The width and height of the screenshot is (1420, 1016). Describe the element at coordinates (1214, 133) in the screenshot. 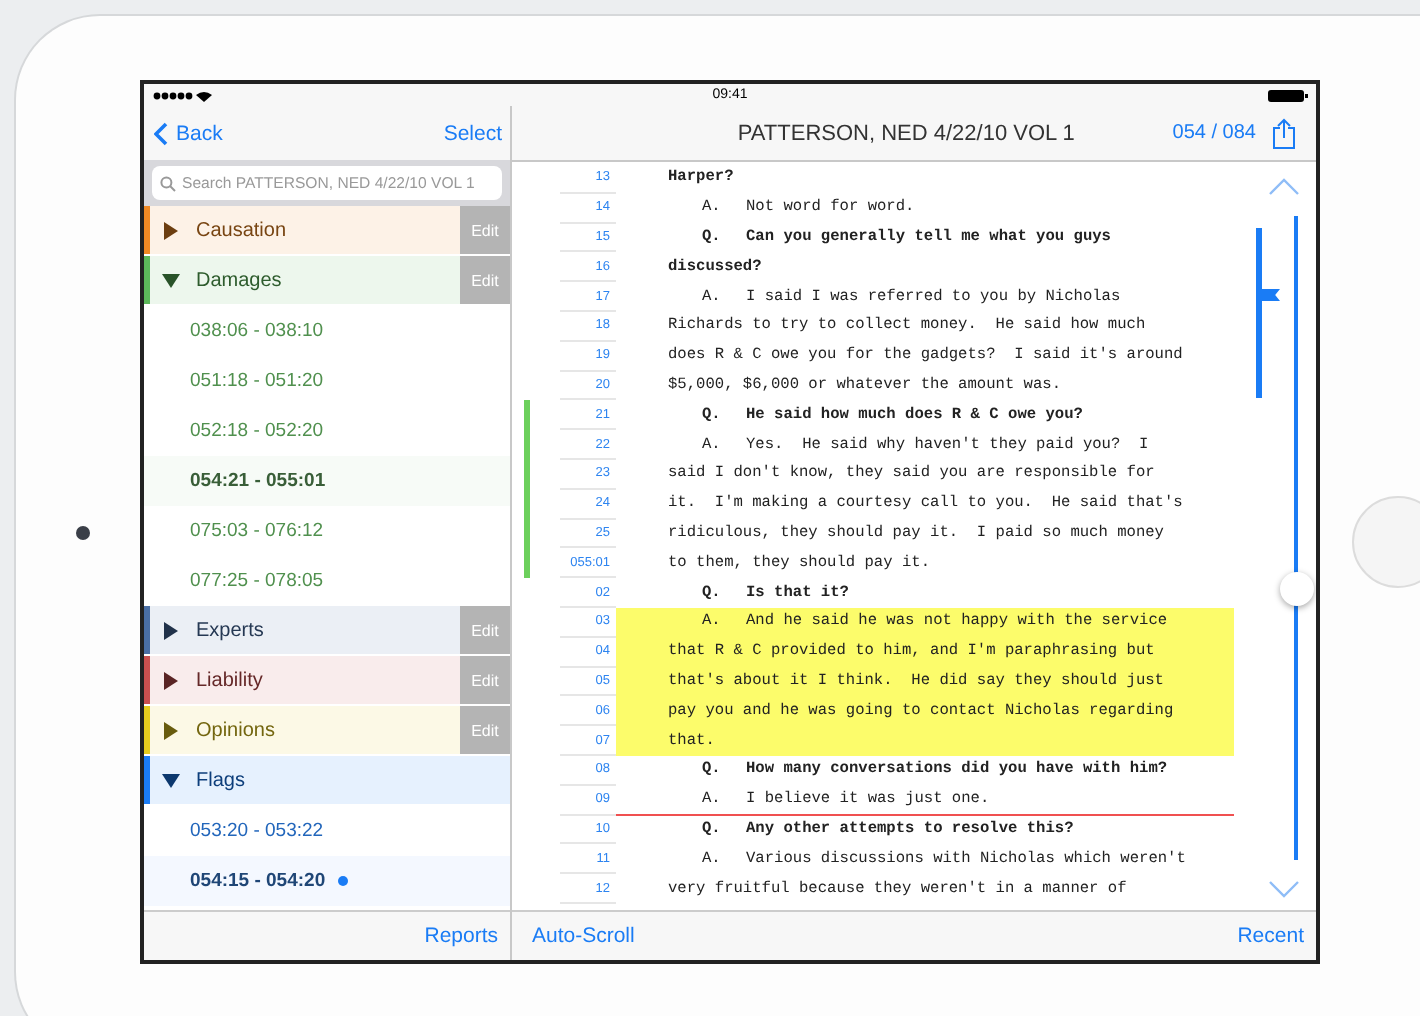

I see `page-counter: 054 / 084` at that location.